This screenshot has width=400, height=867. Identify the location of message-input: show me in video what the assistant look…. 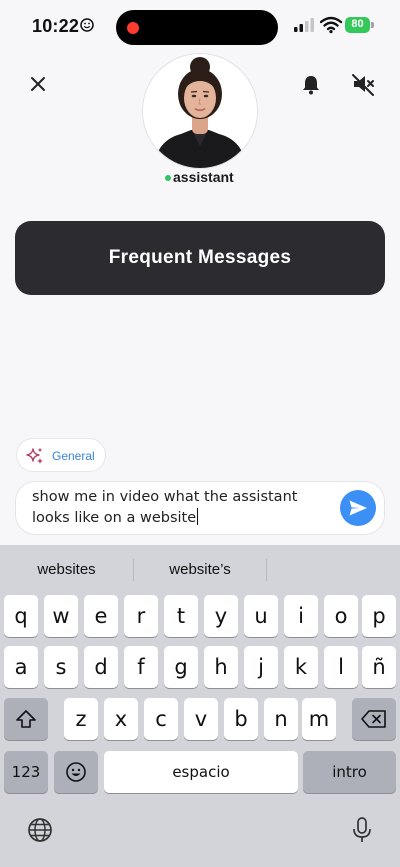
(200, 508).